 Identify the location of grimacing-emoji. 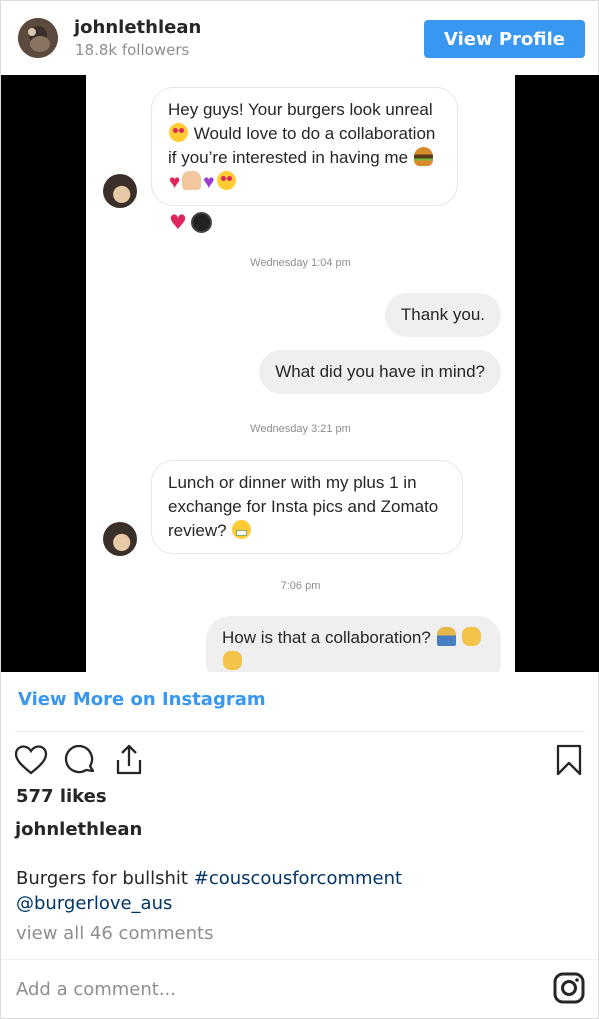
(242, 529).